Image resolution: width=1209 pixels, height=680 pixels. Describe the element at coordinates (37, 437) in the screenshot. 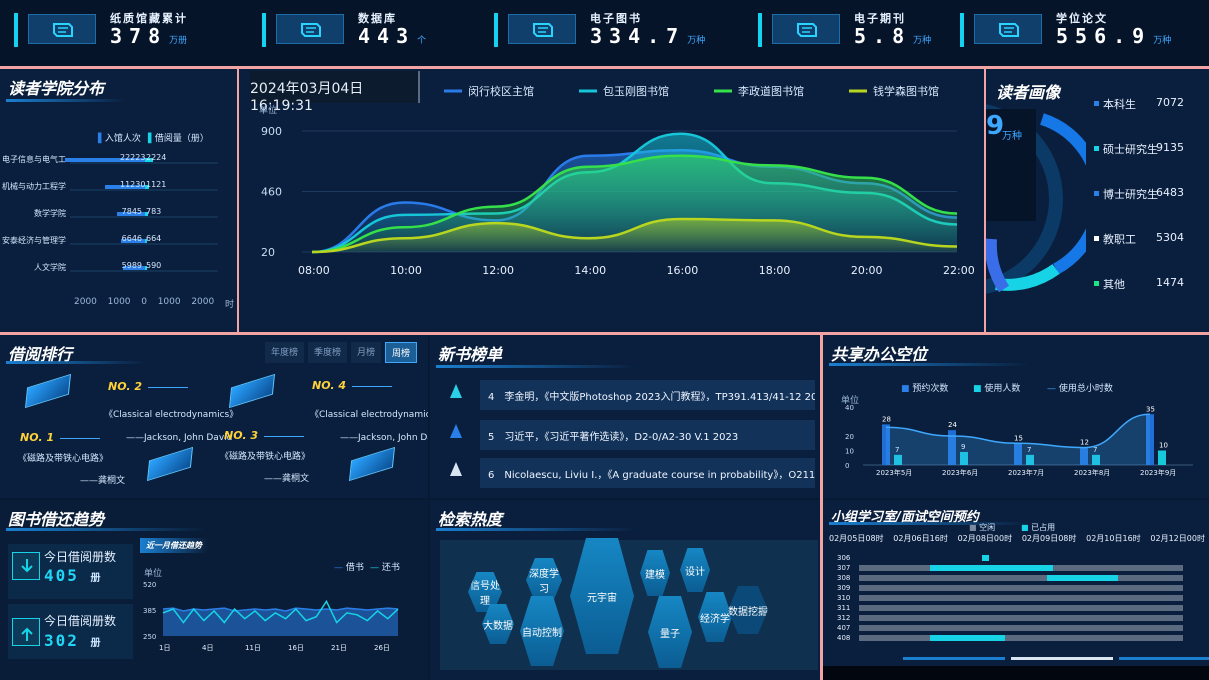

I see `rank-no: NO. 1` at that location.